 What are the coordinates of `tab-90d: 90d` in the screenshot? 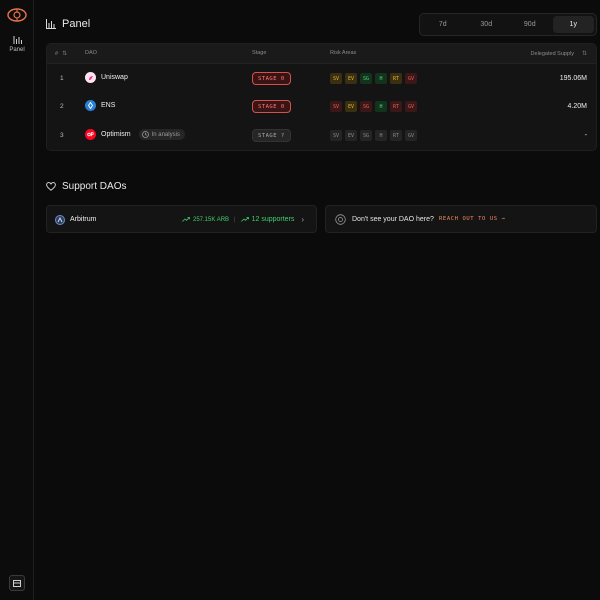 It's located at (530, 24).